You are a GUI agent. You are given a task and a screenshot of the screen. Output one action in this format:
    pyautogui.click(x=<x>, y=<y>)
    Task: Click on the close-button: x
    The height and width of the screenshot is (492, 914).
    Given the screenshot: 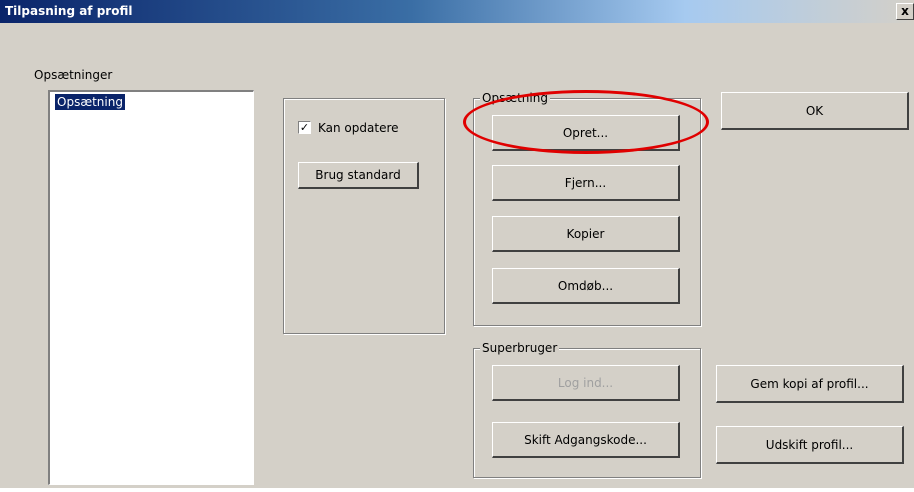 What is the action you would take?
    pyautogui.click(x=905, y=11)
    